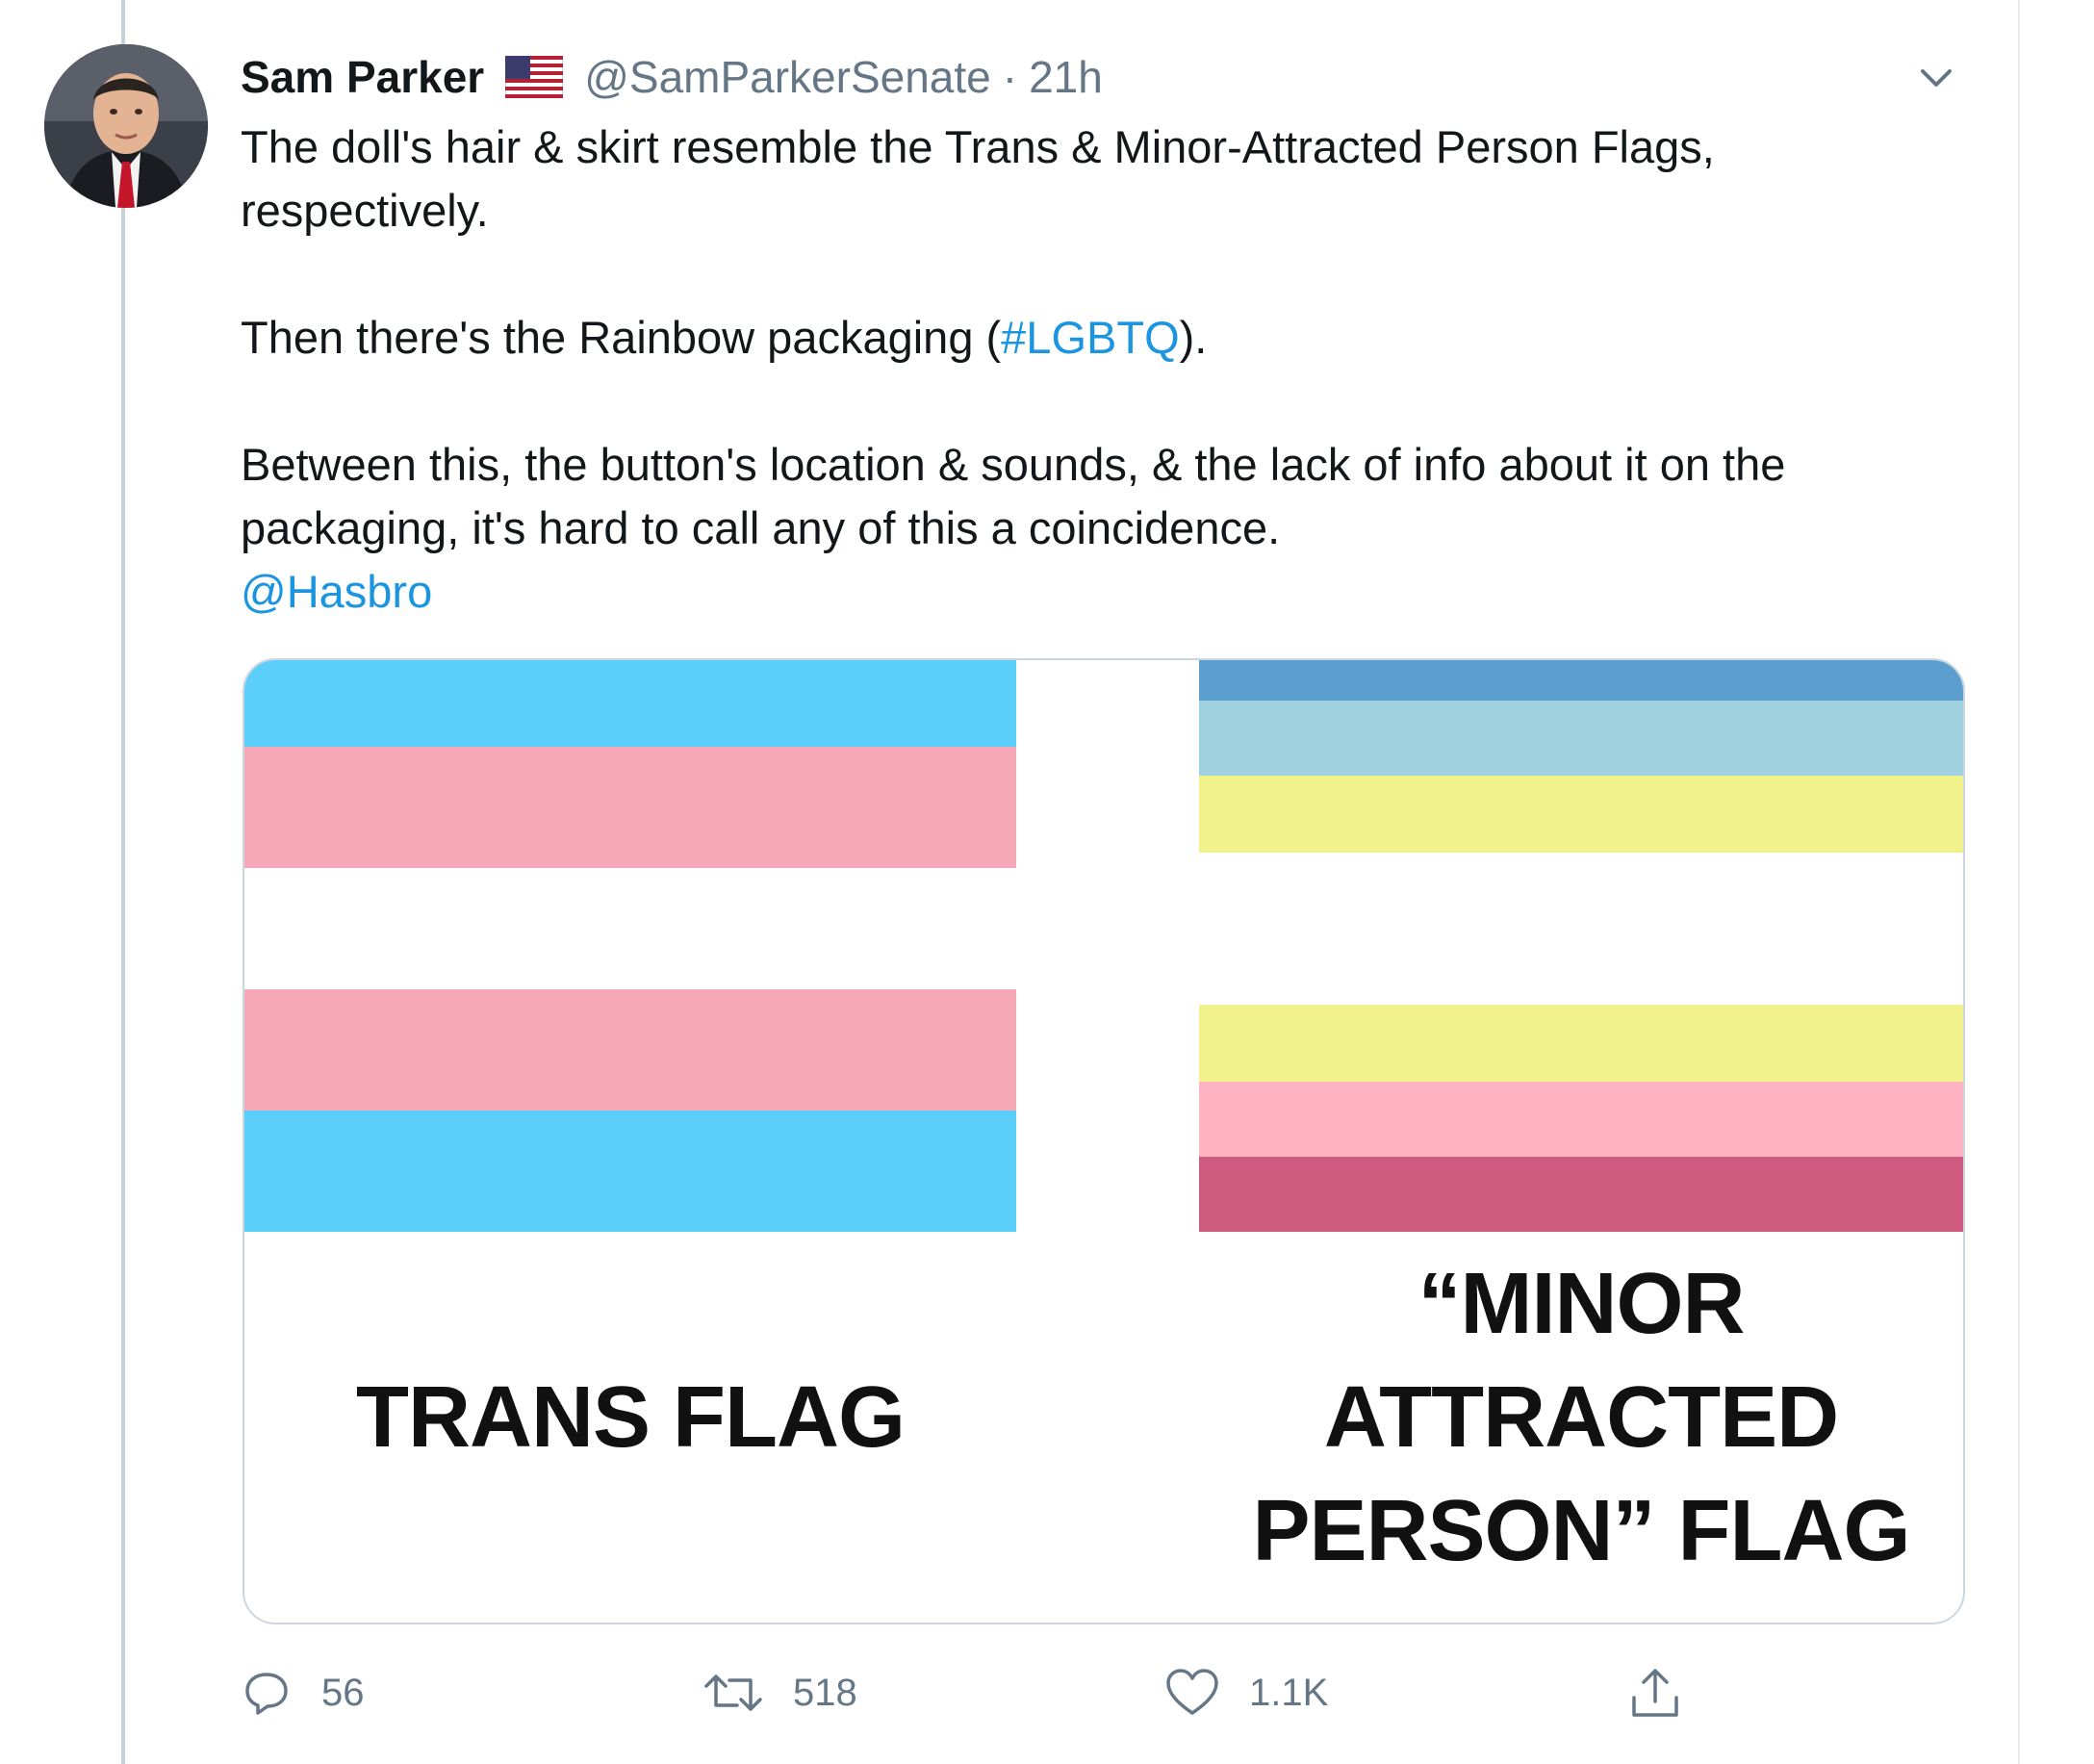 The height and width of the screenshot is (1764, 2094). Describe the element at coordinates (1066, 77) in the screenshot. I see `tweet-timestamp: 21h` at that location.